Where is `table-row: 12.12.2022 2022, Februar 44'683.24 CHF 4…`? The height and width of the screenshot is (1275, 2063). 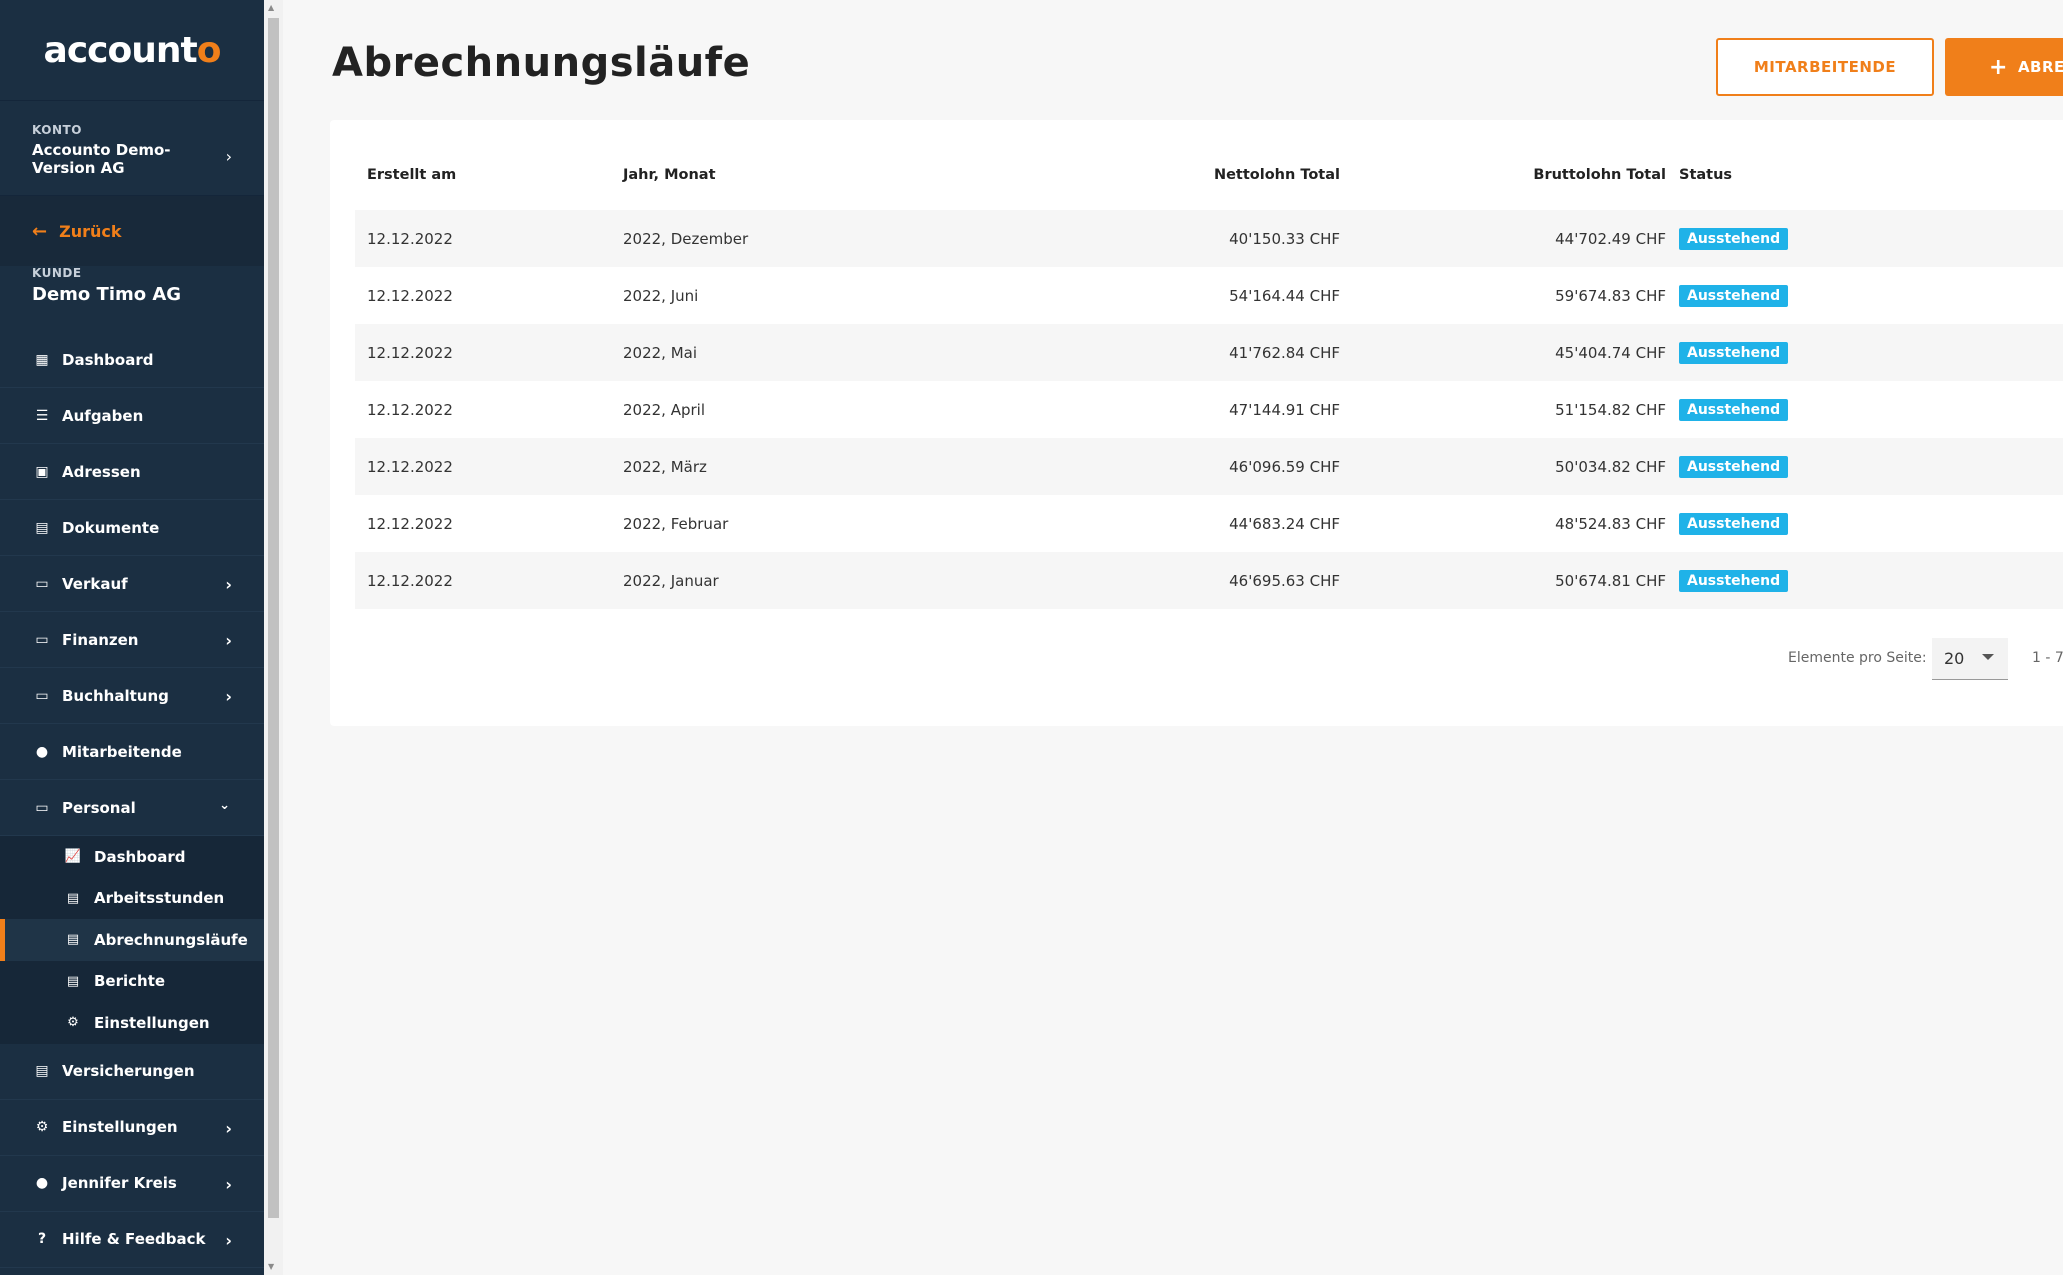 table-row: 12.12.2022 2022, Februar 44'683.24 CHF 4… is located at coordinates (1209, 523).